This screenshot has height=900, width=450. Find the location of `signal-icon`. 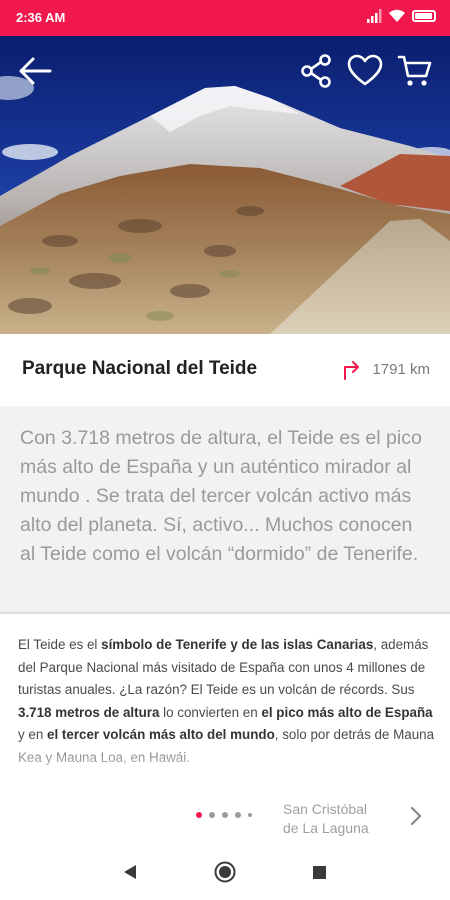

signal-icon is located at coordinates (374, 16).